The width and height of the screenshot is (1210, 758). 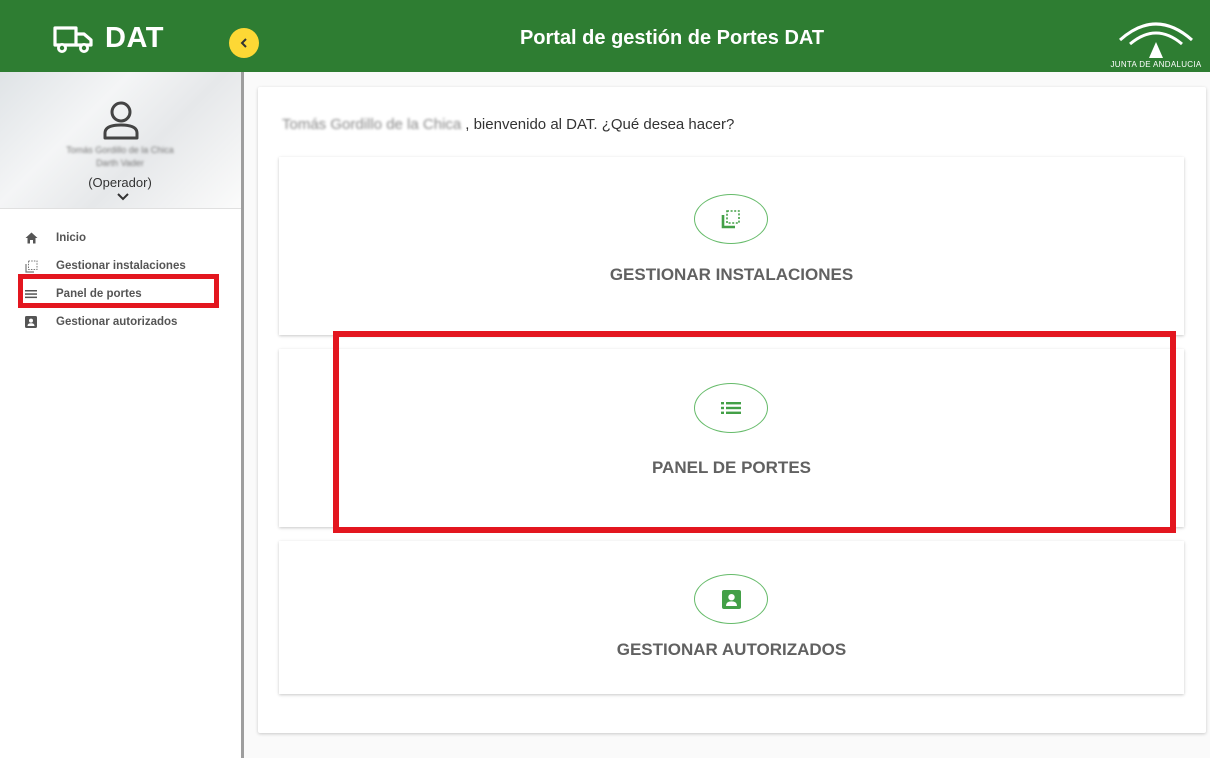 What do you see at coordinates (120, 163) in the screenshot?
I see `profile-subtitle: Darth Vader` at bounding box center [120, 163].